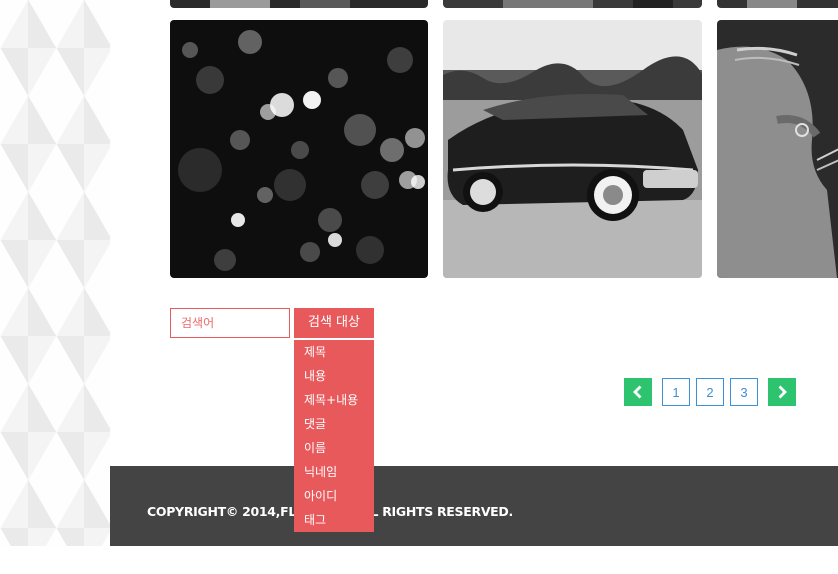  What do you see at coordinates (572, 149) in the screenshot?
I see `gallery-image-car` at bounding box center [572, 149].